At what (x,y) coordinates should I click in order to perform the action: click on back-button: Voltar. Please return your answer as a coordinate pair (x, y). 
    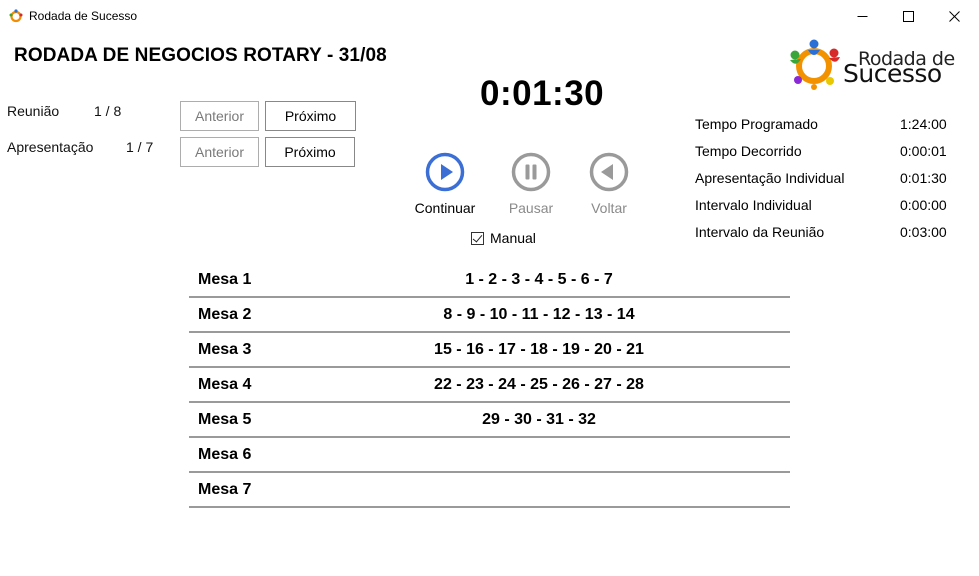
    Looking at the image, I should click on (609, 184).